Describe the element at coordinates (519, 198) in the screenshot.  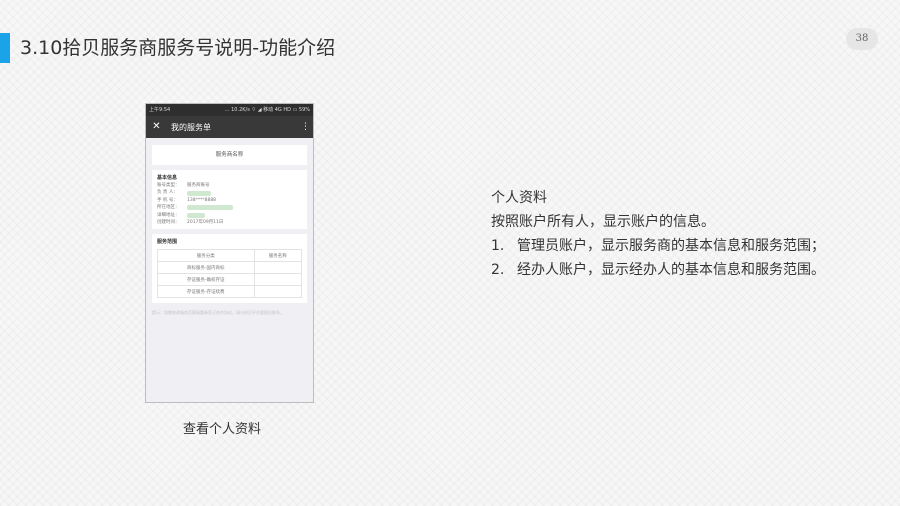
I see `description-heading: 个人资料` at that location.